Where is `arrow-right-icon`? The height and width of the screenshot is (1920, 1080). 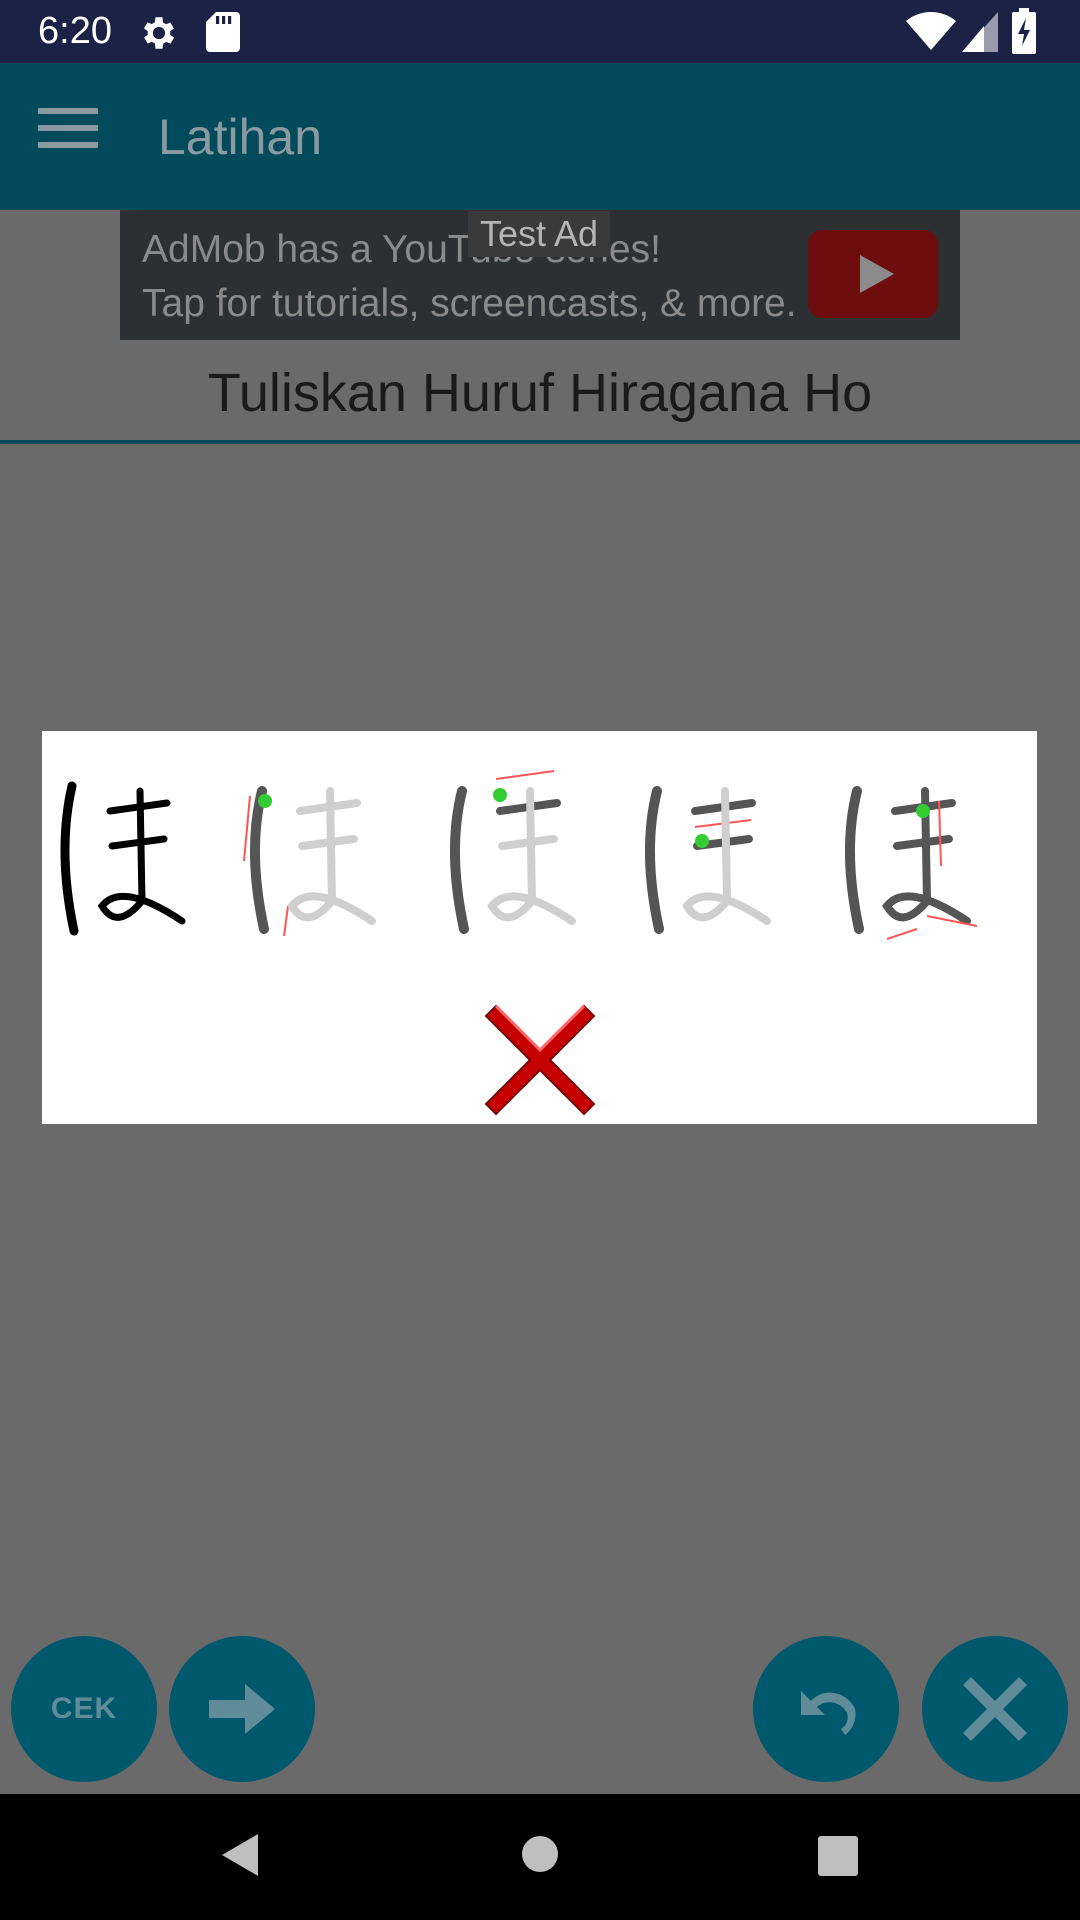 arrow-right-icon is located at coordinates (242, 1709).